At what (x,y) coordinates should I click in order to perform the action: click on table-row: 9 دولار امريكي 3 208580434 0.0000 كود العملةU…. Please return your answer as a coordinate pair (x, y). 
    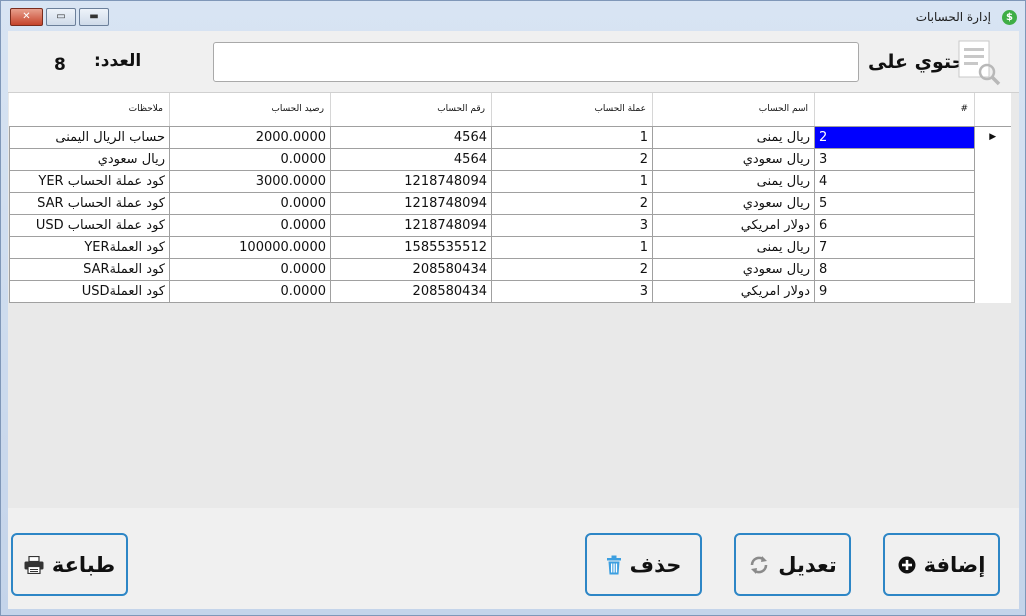
    Looking at the image, I should click on (510, 291).